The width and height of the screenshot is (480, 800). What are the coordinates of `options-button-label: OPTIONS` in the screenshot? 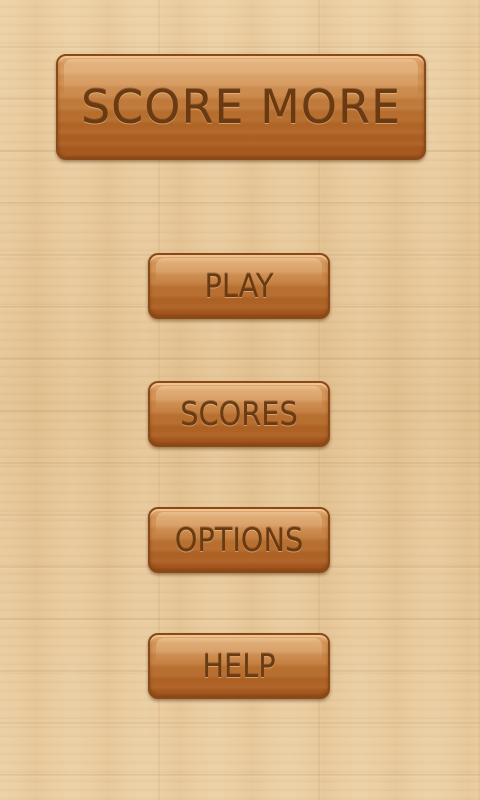 It's located at (239, 540).